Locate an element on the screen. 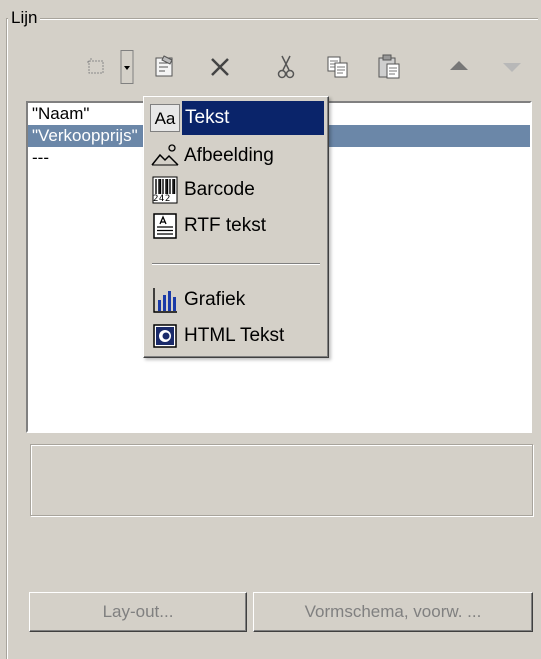 The width and height of the screenshot is (541, 659). menu-item-rtf-tekst: RTF tekst is located at coordinates (236, 226).